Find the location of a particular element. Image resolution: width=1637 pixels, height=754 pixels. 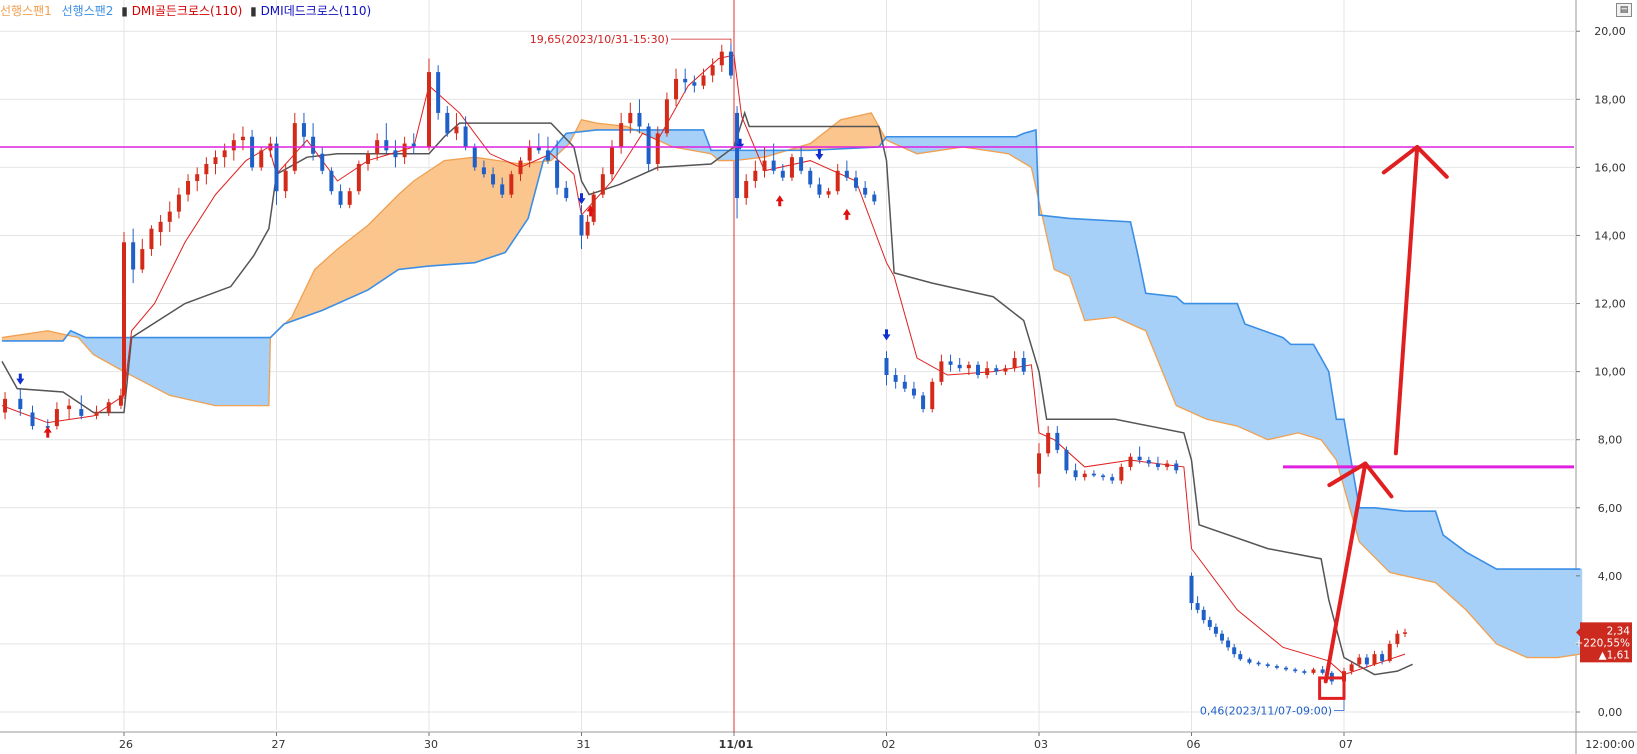

y-tick-label: 20,00 is located at coordinates (1610, 31).